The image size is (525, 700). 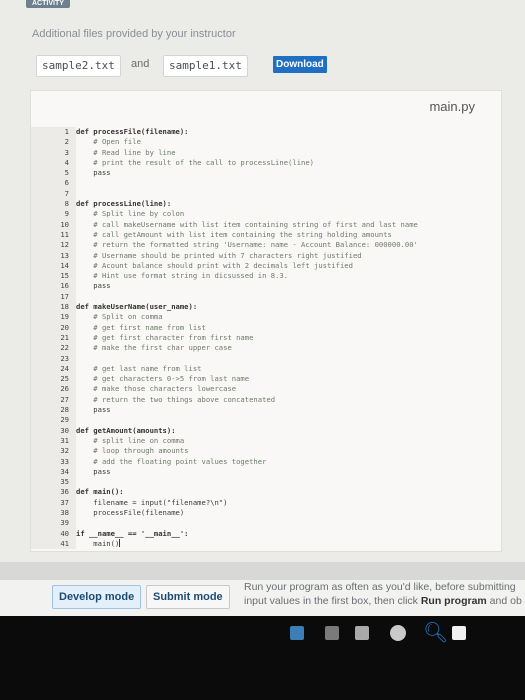 What do you see at coordinates (224, 328) in the screenshot?
I see `code-line: 20 # get first name from list` at bounding box center [224, 328].